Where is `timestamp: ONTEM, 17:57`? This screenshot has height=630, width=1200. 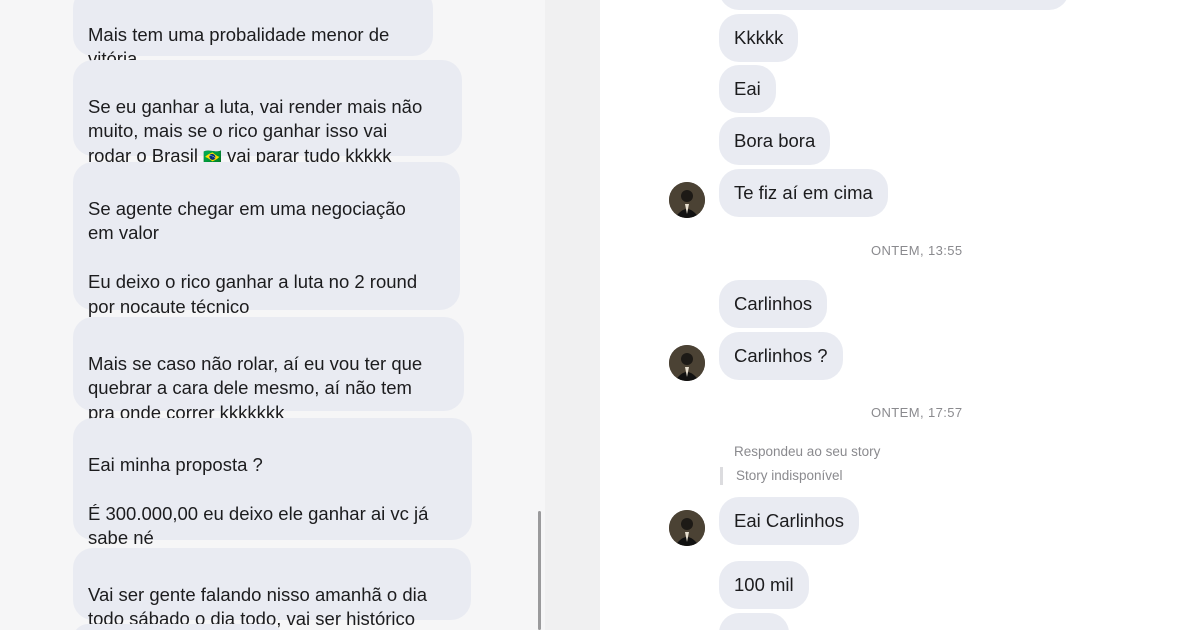 timestamp: ONTEM, 17:57 is located at coordinates (917, 412).